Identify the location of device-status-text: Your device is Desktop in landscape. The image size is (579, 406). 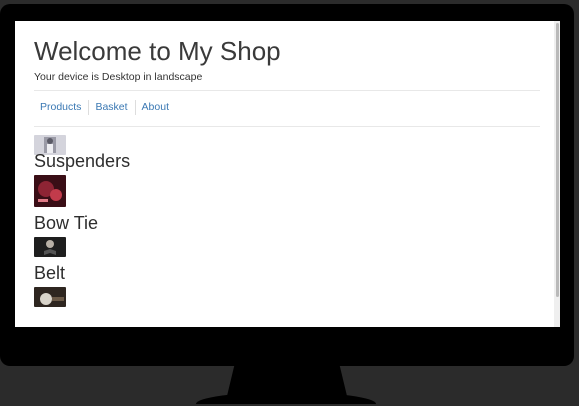
(118, 77).